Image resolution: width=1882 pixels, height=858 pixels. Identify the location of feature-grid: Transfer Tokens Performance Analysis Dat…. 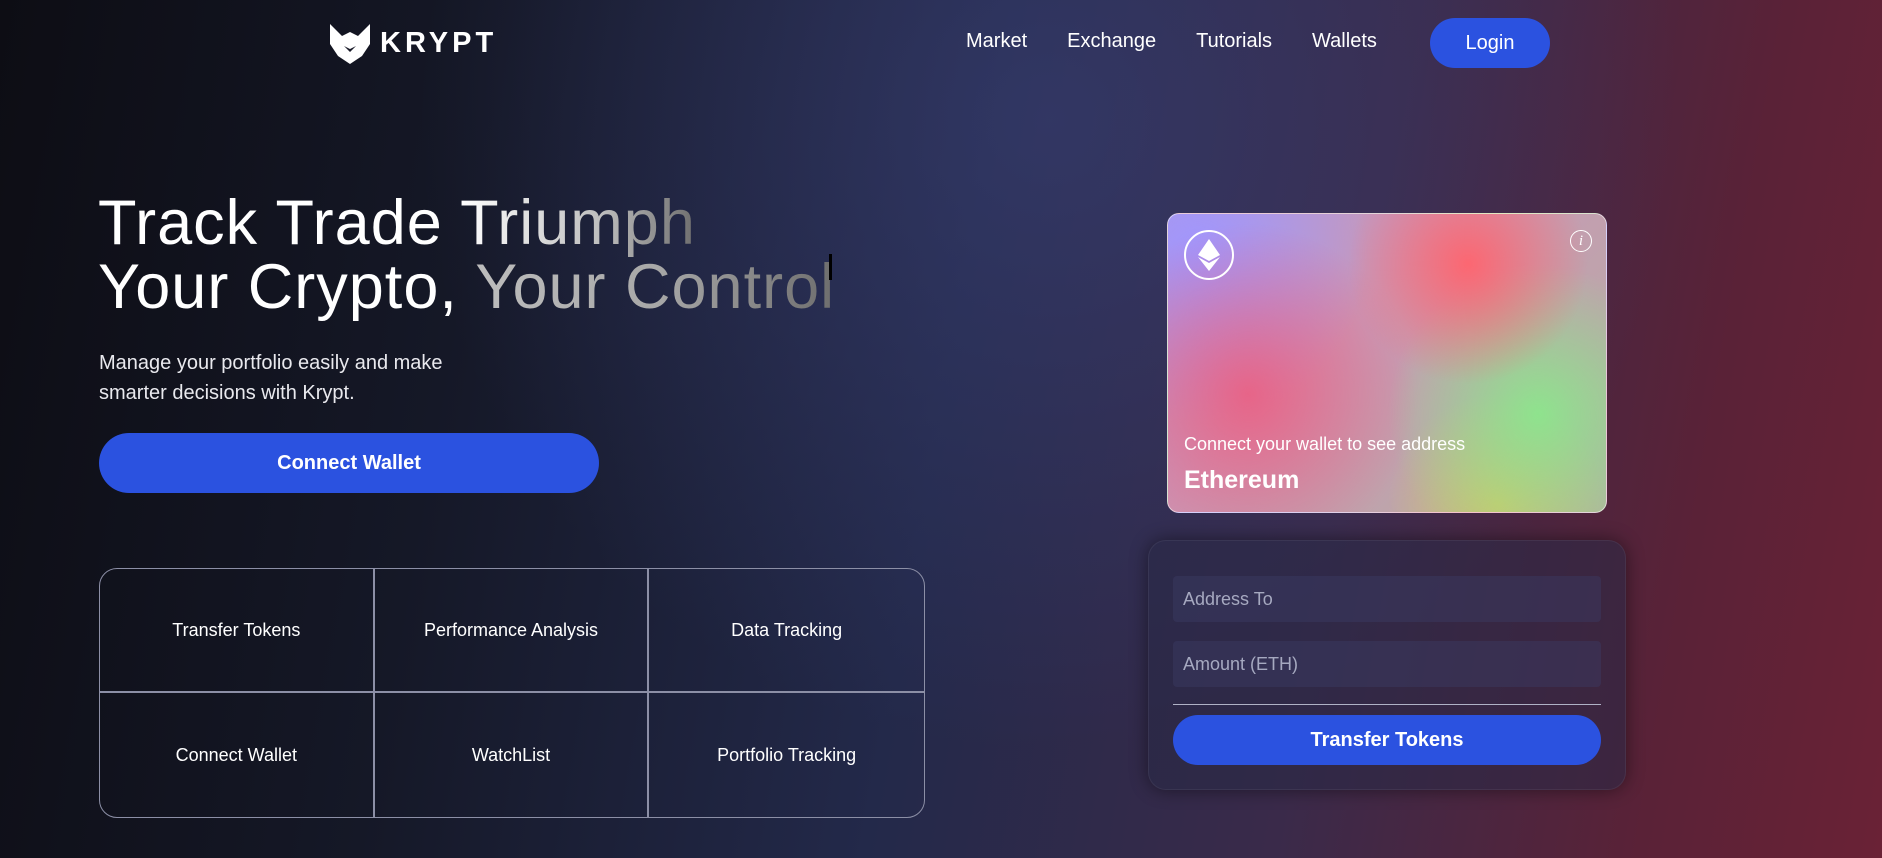
(512, 693).